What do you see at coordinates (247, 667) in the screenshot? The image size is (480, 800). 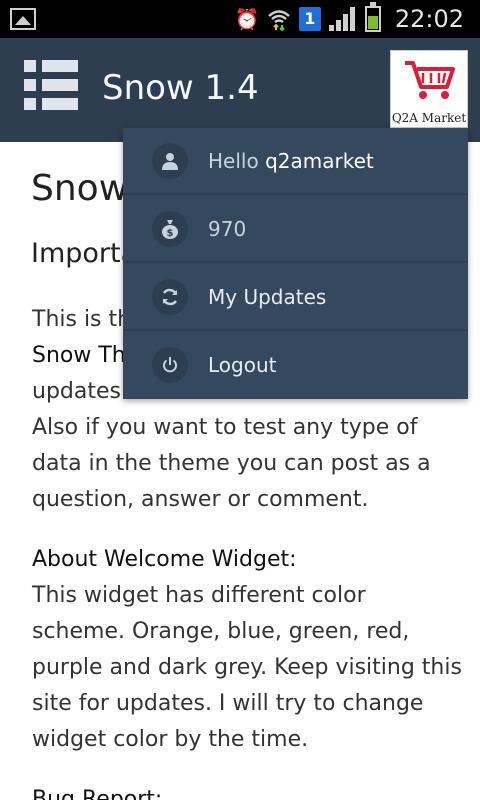 I see `welcome-line-3: purple and dark grey. Keep visiting this` at bounding box center [247, 667].